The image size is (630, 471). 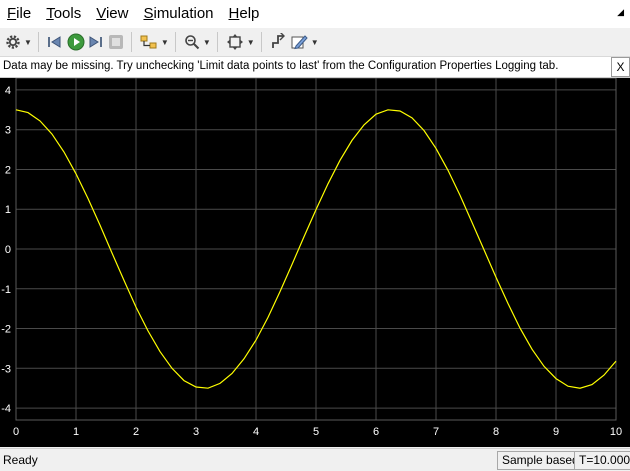 I want to click on menu-simulation-rest: imulation, so click(x=183, y=13).